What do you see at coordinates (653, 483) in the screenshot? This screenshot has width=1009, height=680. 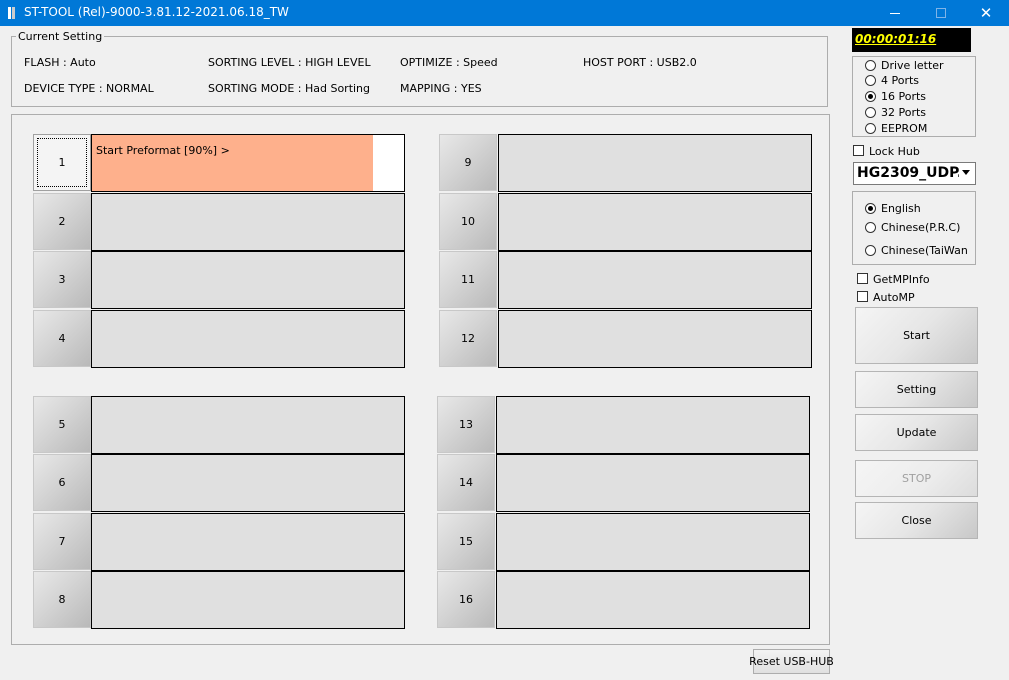 I see `port-14-status` at bounding box center [653, 483].